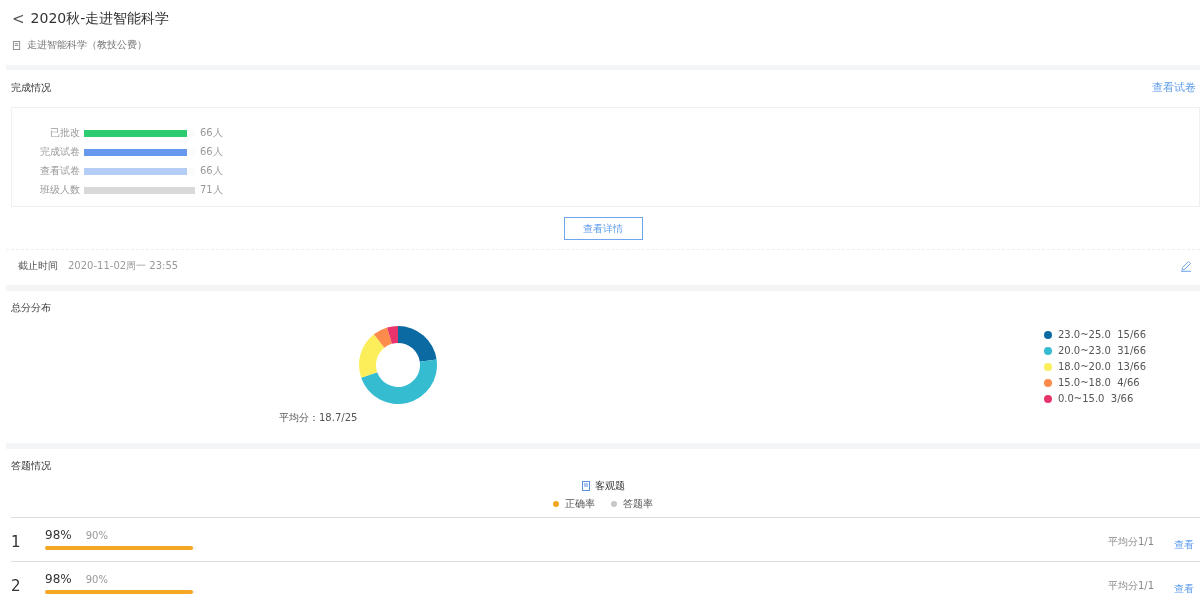 This screenshot has height=594, width=1200. Describe the element at coordinates (1101, 350) in the screenshot. I see `legend-label: 20.0~23.0 31/66` at that location.